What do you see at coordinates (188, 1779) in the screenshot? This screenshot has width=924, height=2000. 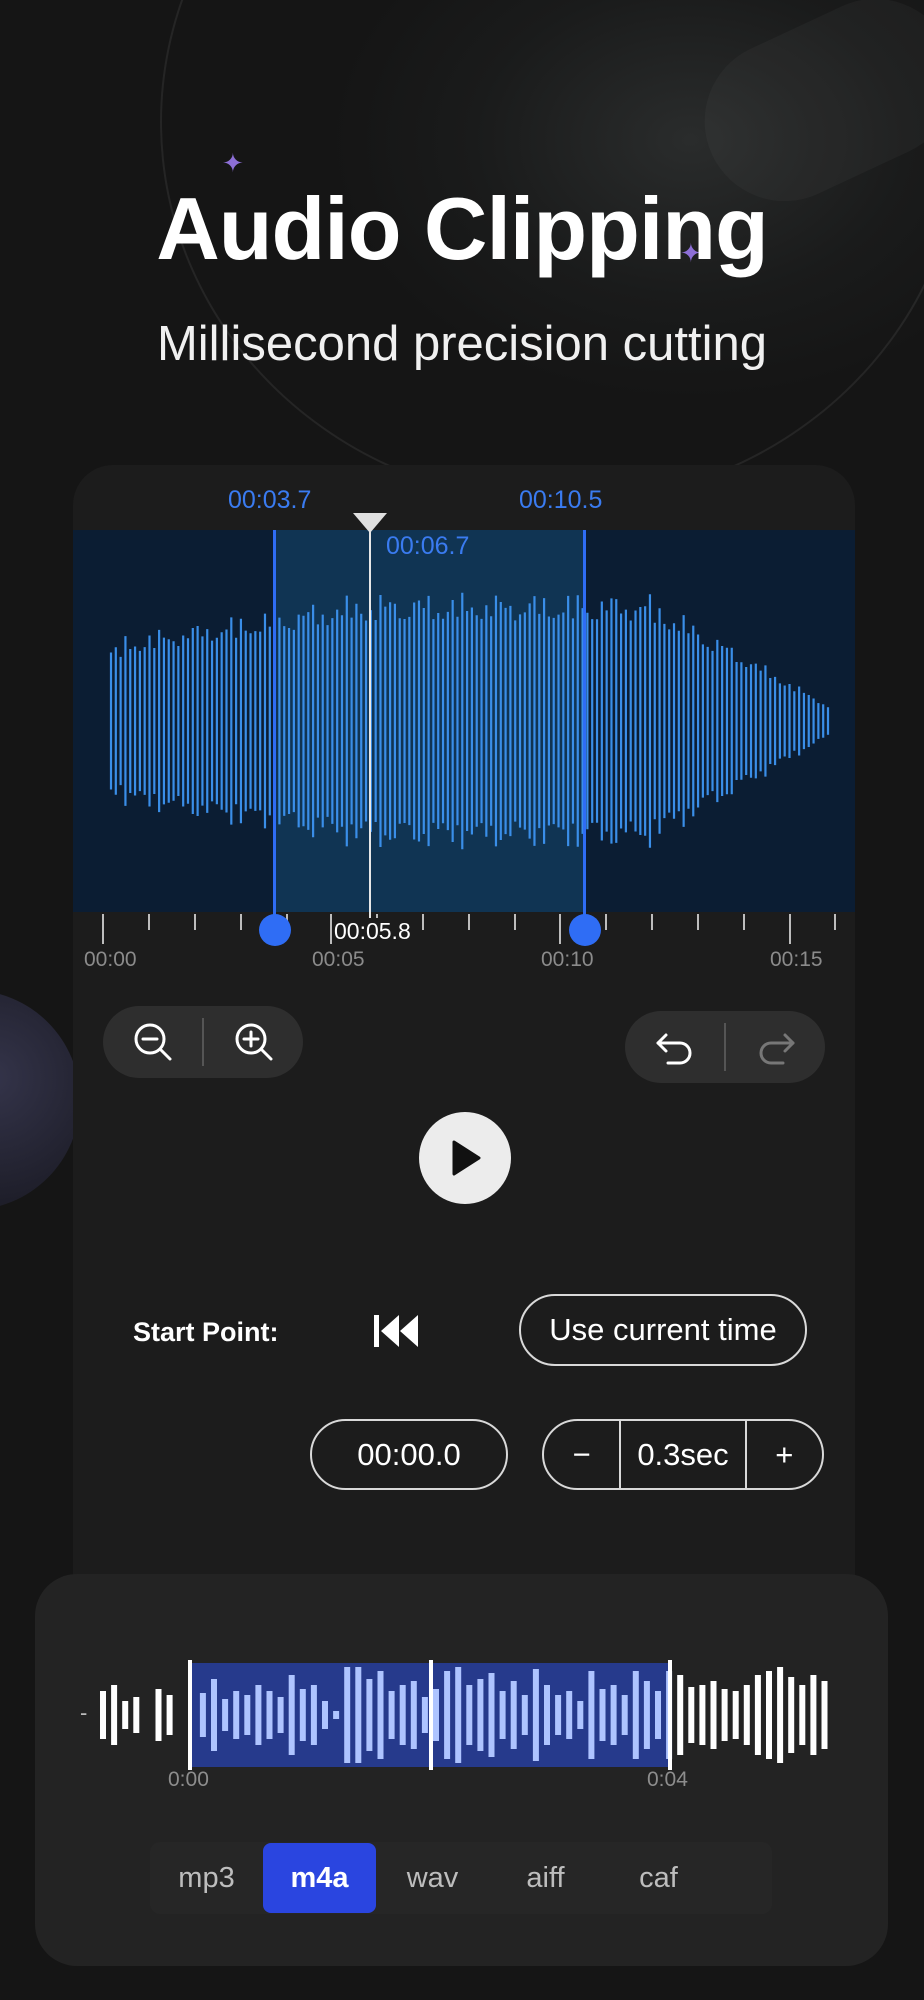 I see `mini-start-label: 0:00` at bounding box center [188, 1779].